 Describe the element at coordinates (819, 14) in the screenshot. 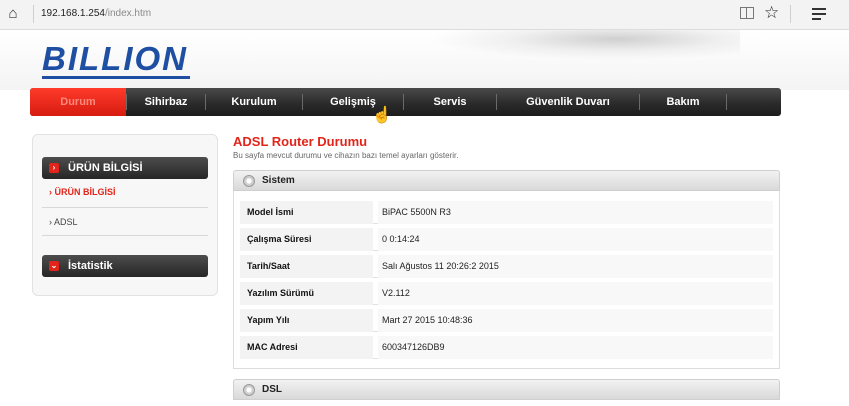

I see `hamburger-menu-icon` at that location.